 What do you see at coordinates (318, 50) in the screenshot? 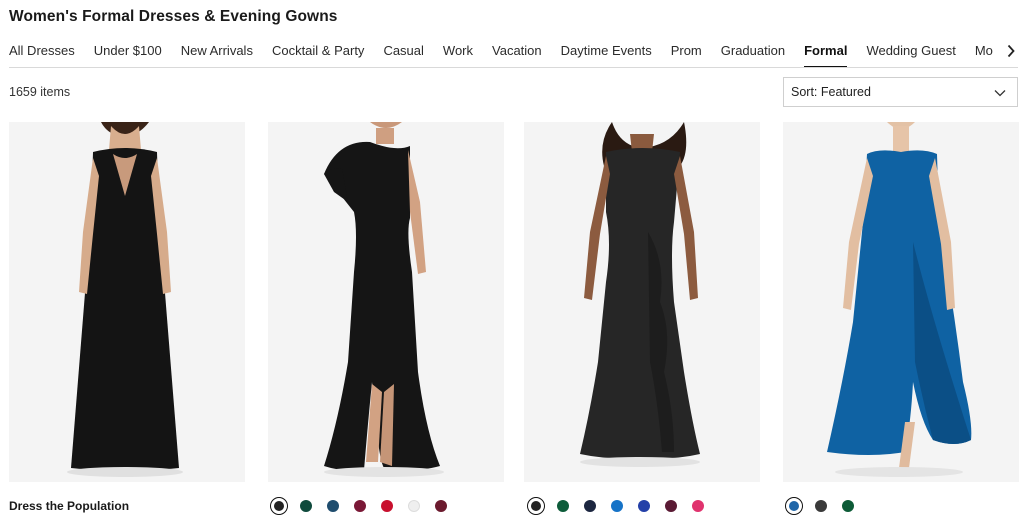
I see `tab-cocktail-party: Cocktail & Party` at bounding box center [318, 50].